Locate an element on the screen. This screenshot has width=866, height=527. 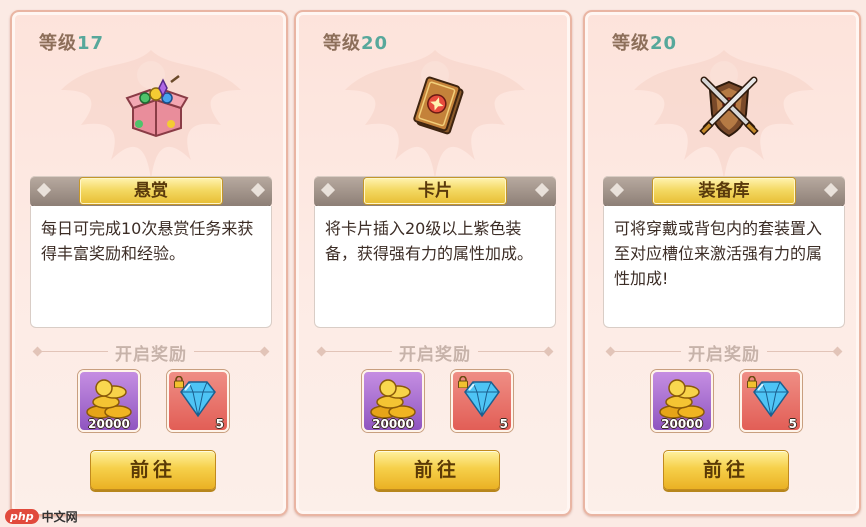
level-requirement: 等级17 is located at coordinates (71, 42).